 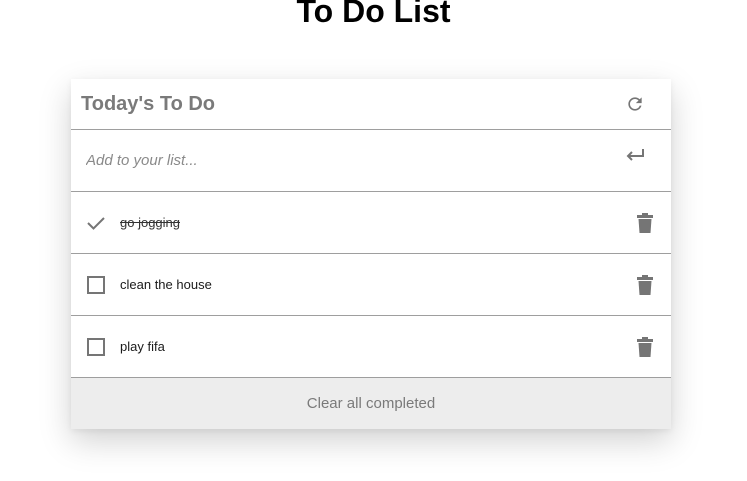 I want to click on todo-item: play fifa, so click(x=371, y=347).